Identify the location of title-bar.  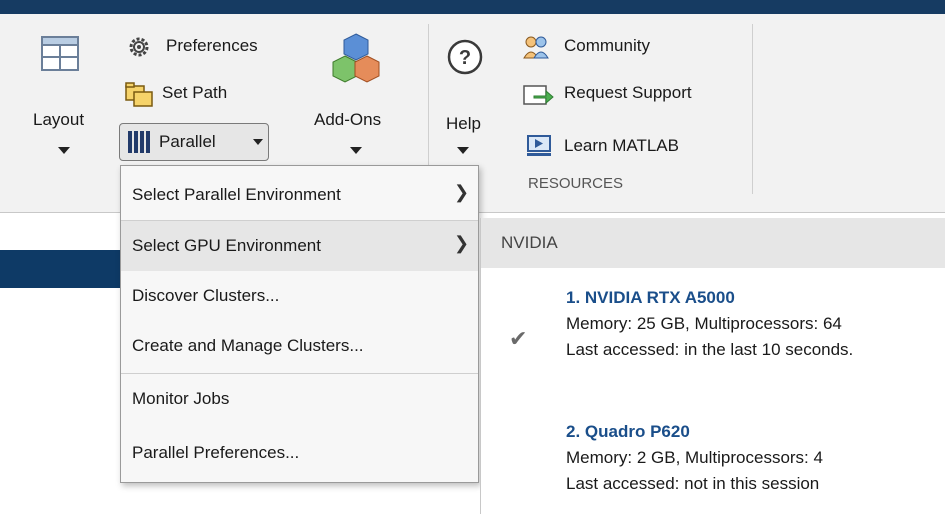
(472, 7).